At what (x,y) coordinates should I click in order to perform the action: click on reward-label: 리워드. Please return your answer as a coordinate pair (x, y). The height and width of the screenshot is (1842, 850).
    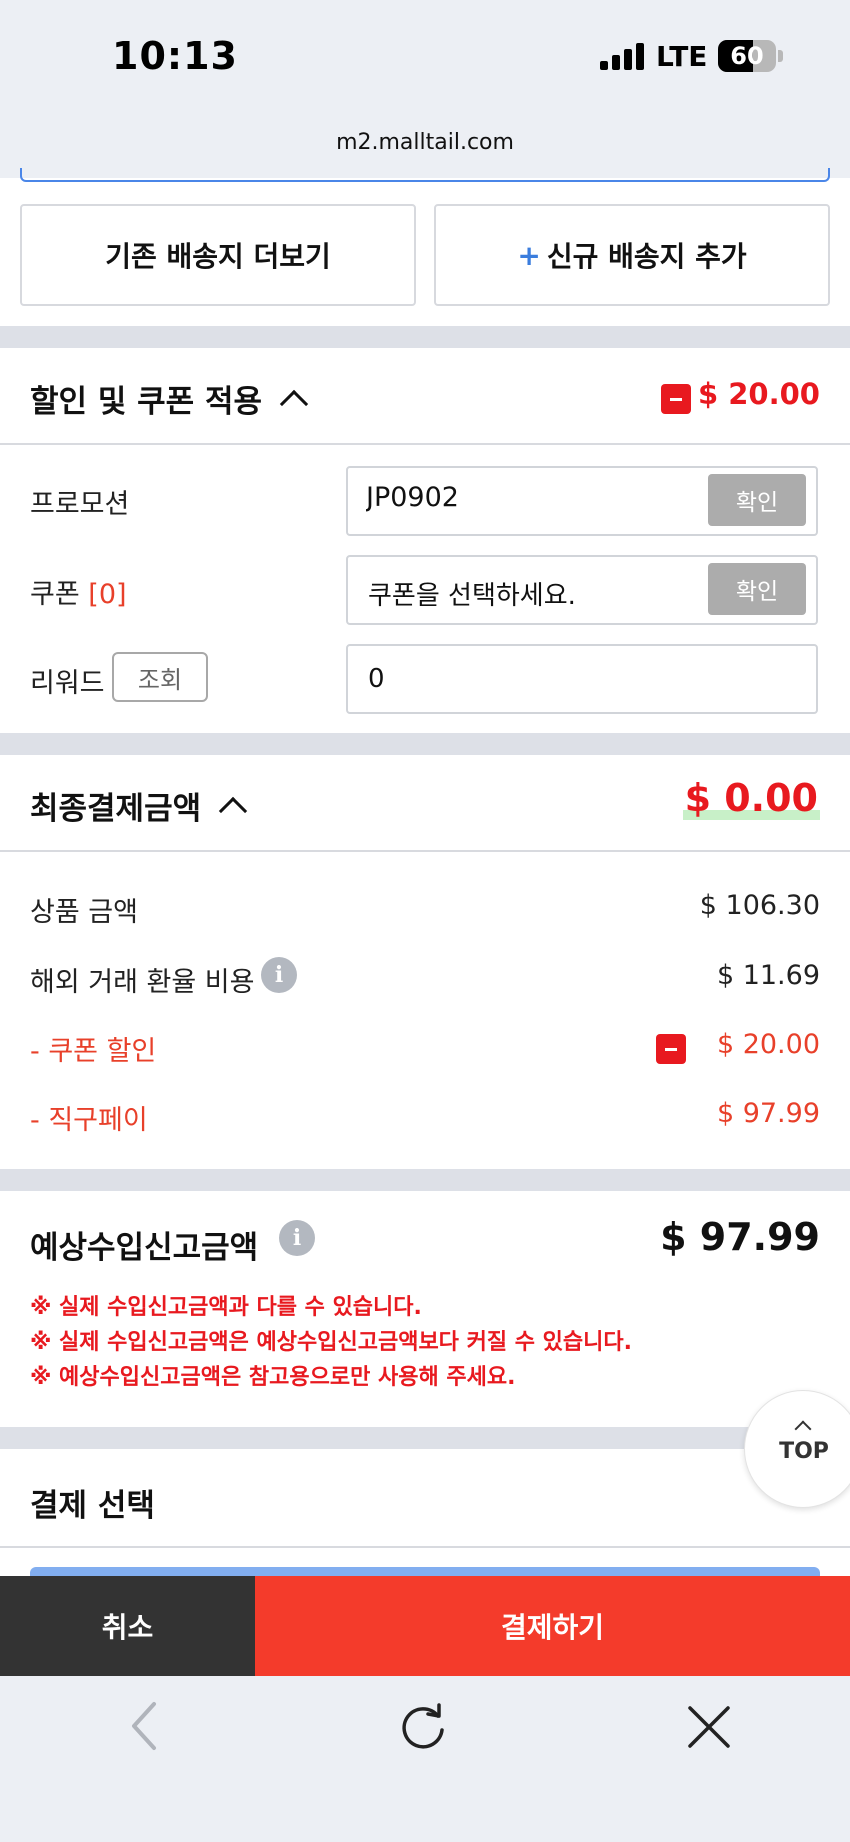
    Looking at the image, I should click on (67, 683).